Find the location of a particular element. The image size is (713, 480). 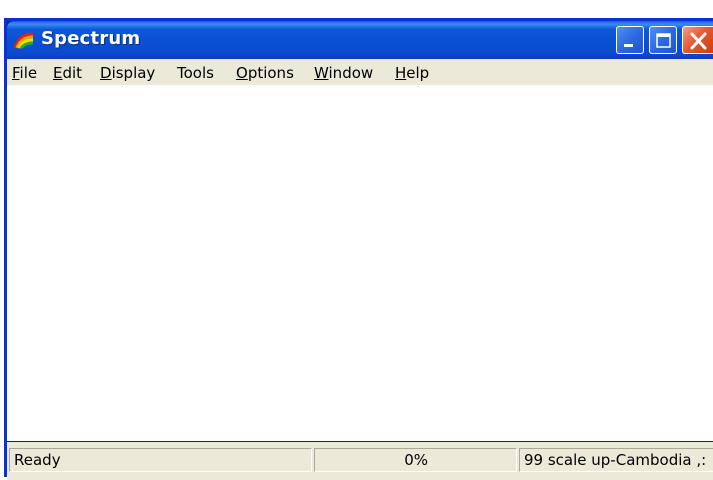

menu-display: Display is located at coordinates (127, 73).